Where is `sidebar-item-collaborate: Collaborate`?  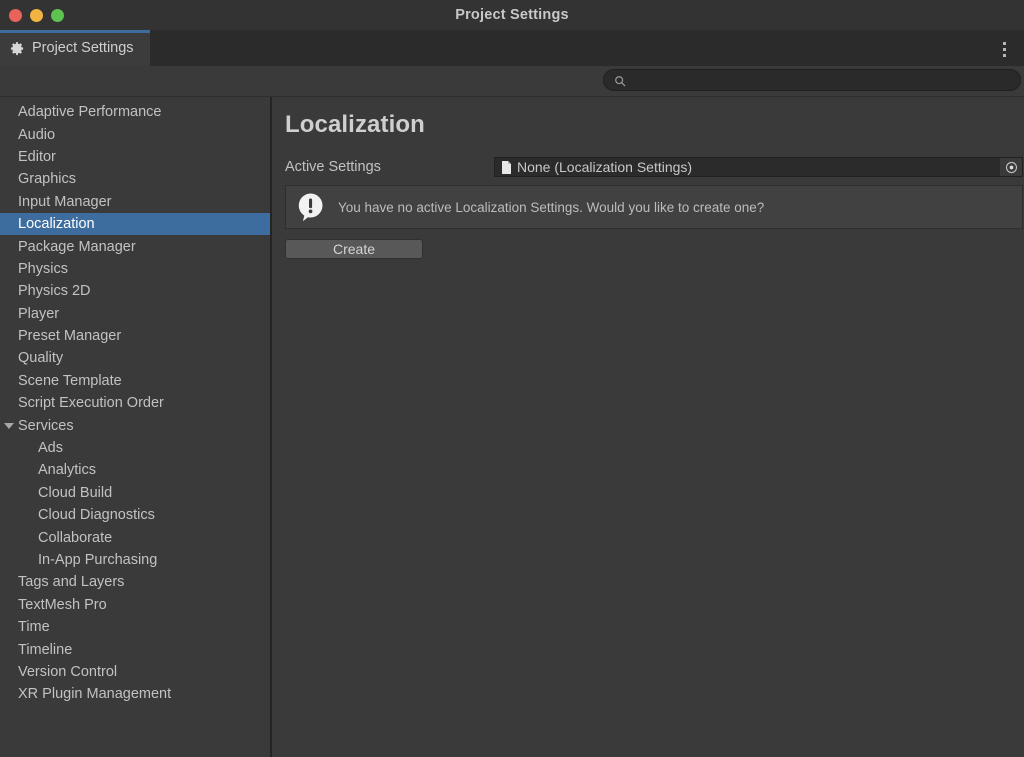 sidebar-item-collaborate: Collaborate is located at coordinates (135, 537).